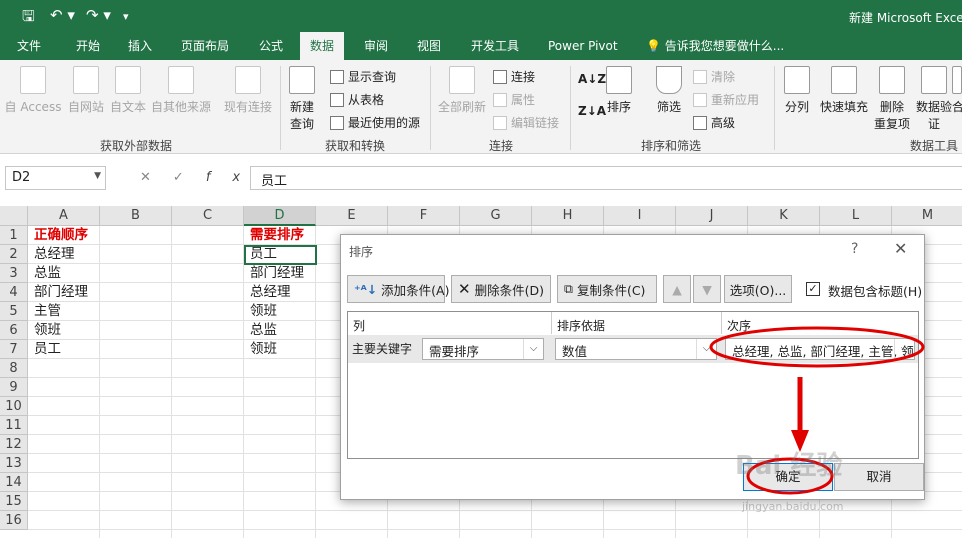 Image resolution: width=962 pixels, height=538 pixels. What do you see at coordinates (714, 122) in the screenshot?
I see `advanced-filter-button: 高级` at bounding box center [714, 122].